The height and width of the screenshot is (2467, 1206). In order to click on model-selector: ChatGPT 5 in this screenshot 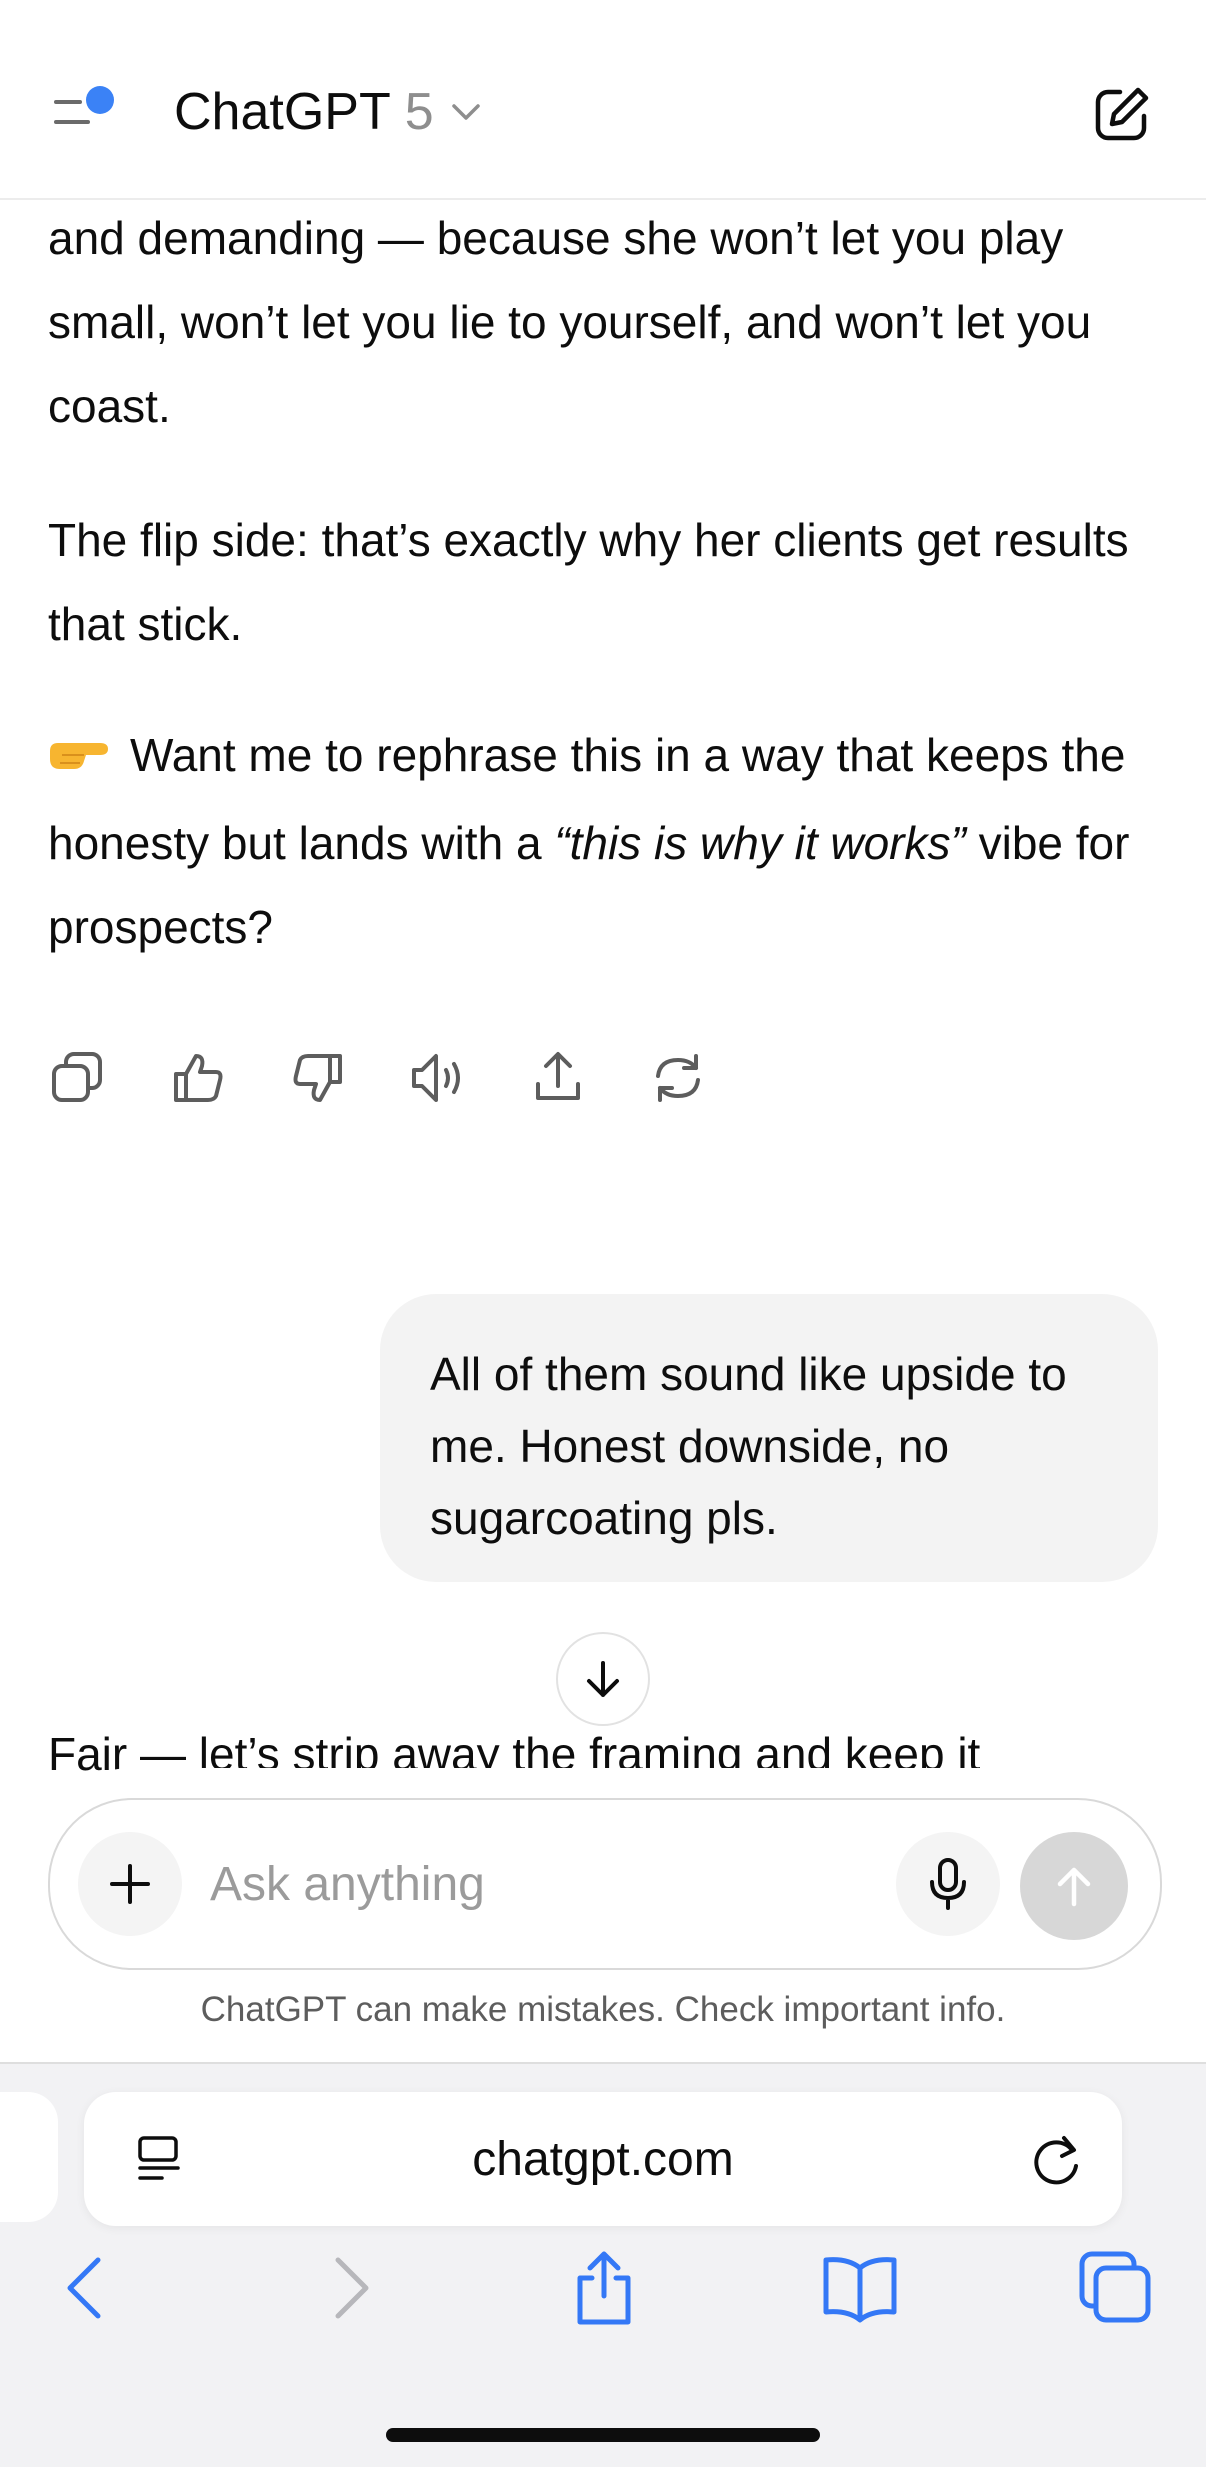, I will do `click(329, 112)`.